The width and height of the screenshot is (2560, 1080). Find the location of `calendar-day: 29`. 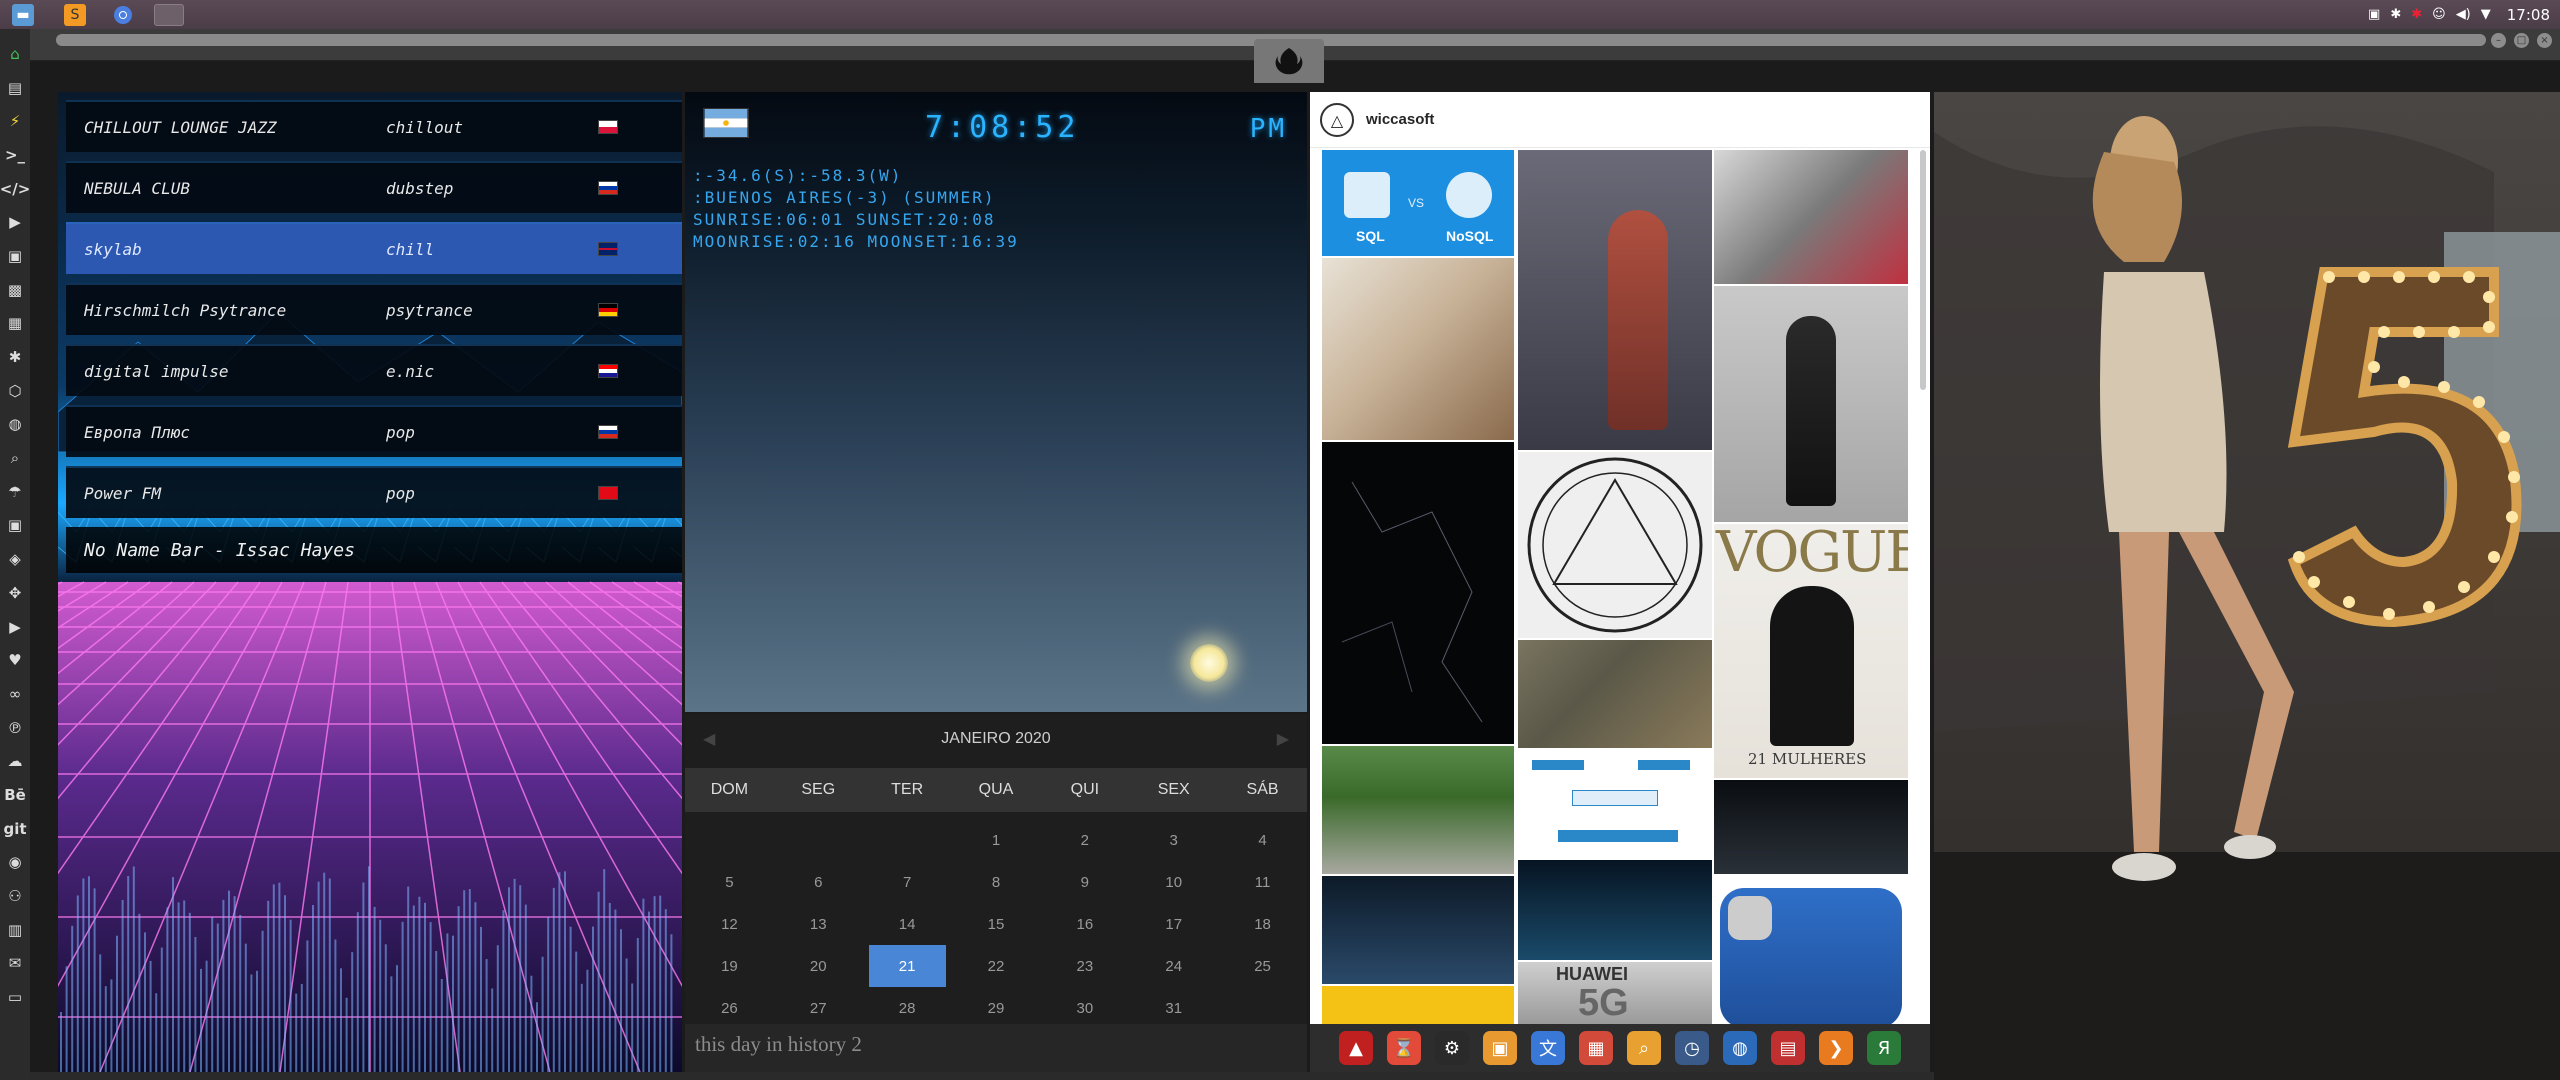

calendar-day: 29 is located at coordinates (996, 1008).